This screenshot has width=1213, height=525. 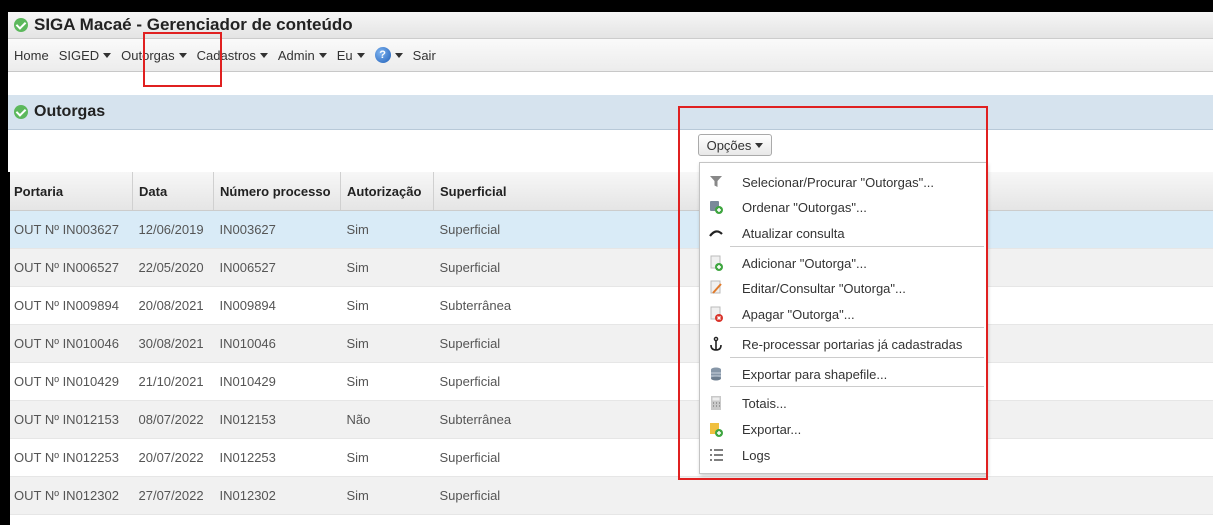 I want to click on title-bar: SIGA Macaé - Gerenciador de conteúdo, so click(x=610, y=25).